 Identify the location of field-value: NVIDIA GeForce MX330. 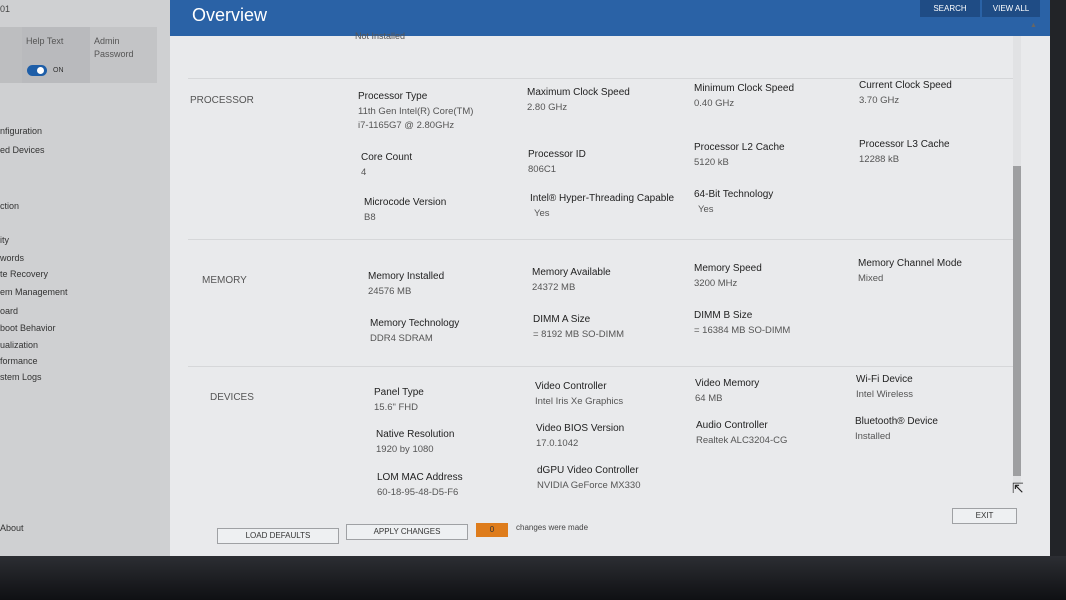
(589, 485).